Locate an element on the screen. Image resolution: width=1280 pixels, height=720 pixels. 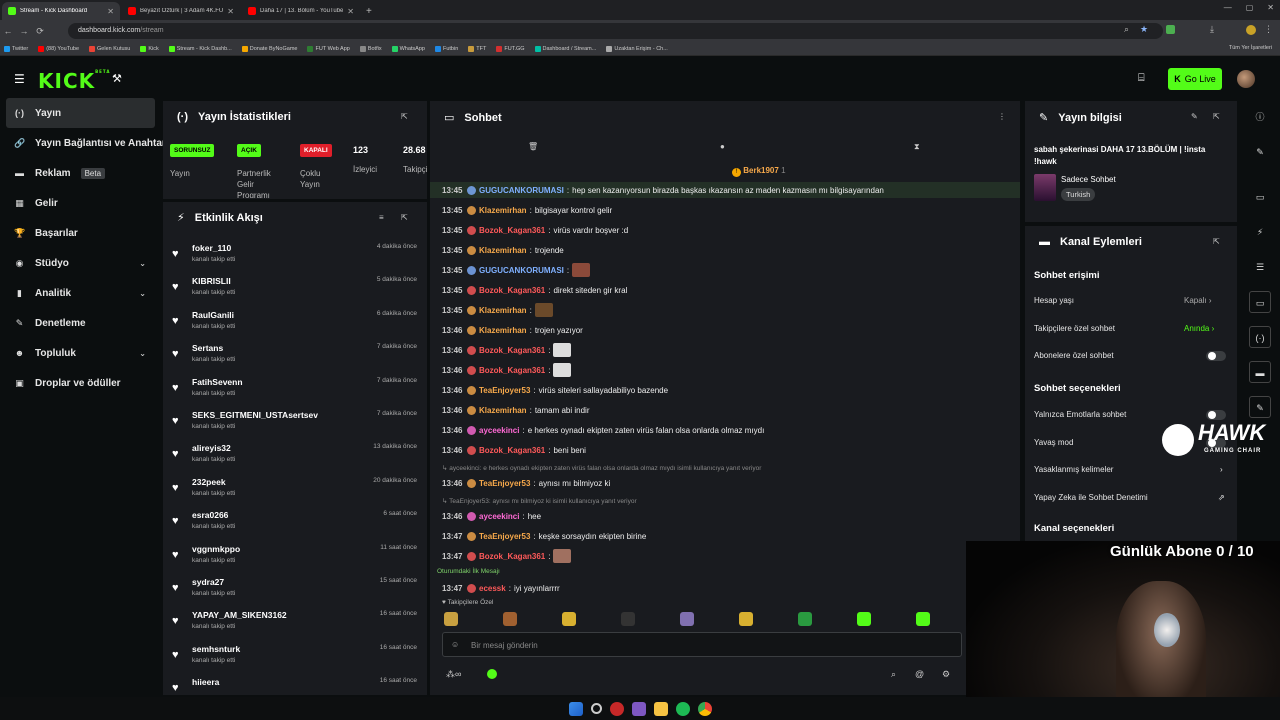
chat-message: 13:46 TeaEnjoyer53: aynısı mı bilmiyoz ki is located at coordinates (526, 483).